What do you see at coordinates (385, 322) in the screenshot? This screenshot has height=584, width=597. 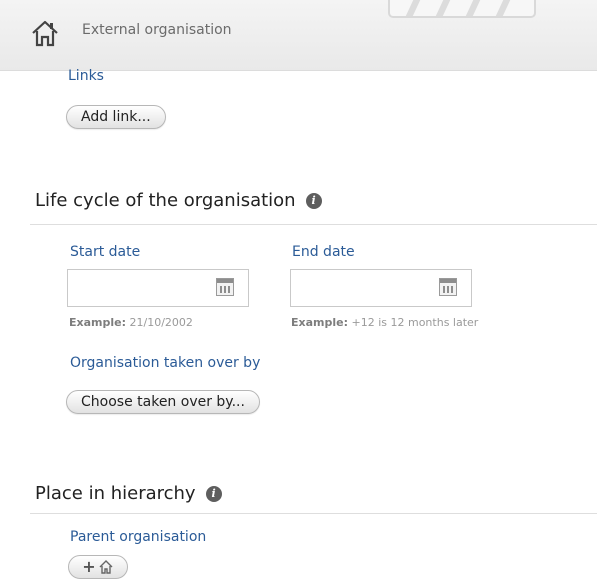 I see `end-date-example: Example: +12 is 12 months later` at bounding box center [385, 322].